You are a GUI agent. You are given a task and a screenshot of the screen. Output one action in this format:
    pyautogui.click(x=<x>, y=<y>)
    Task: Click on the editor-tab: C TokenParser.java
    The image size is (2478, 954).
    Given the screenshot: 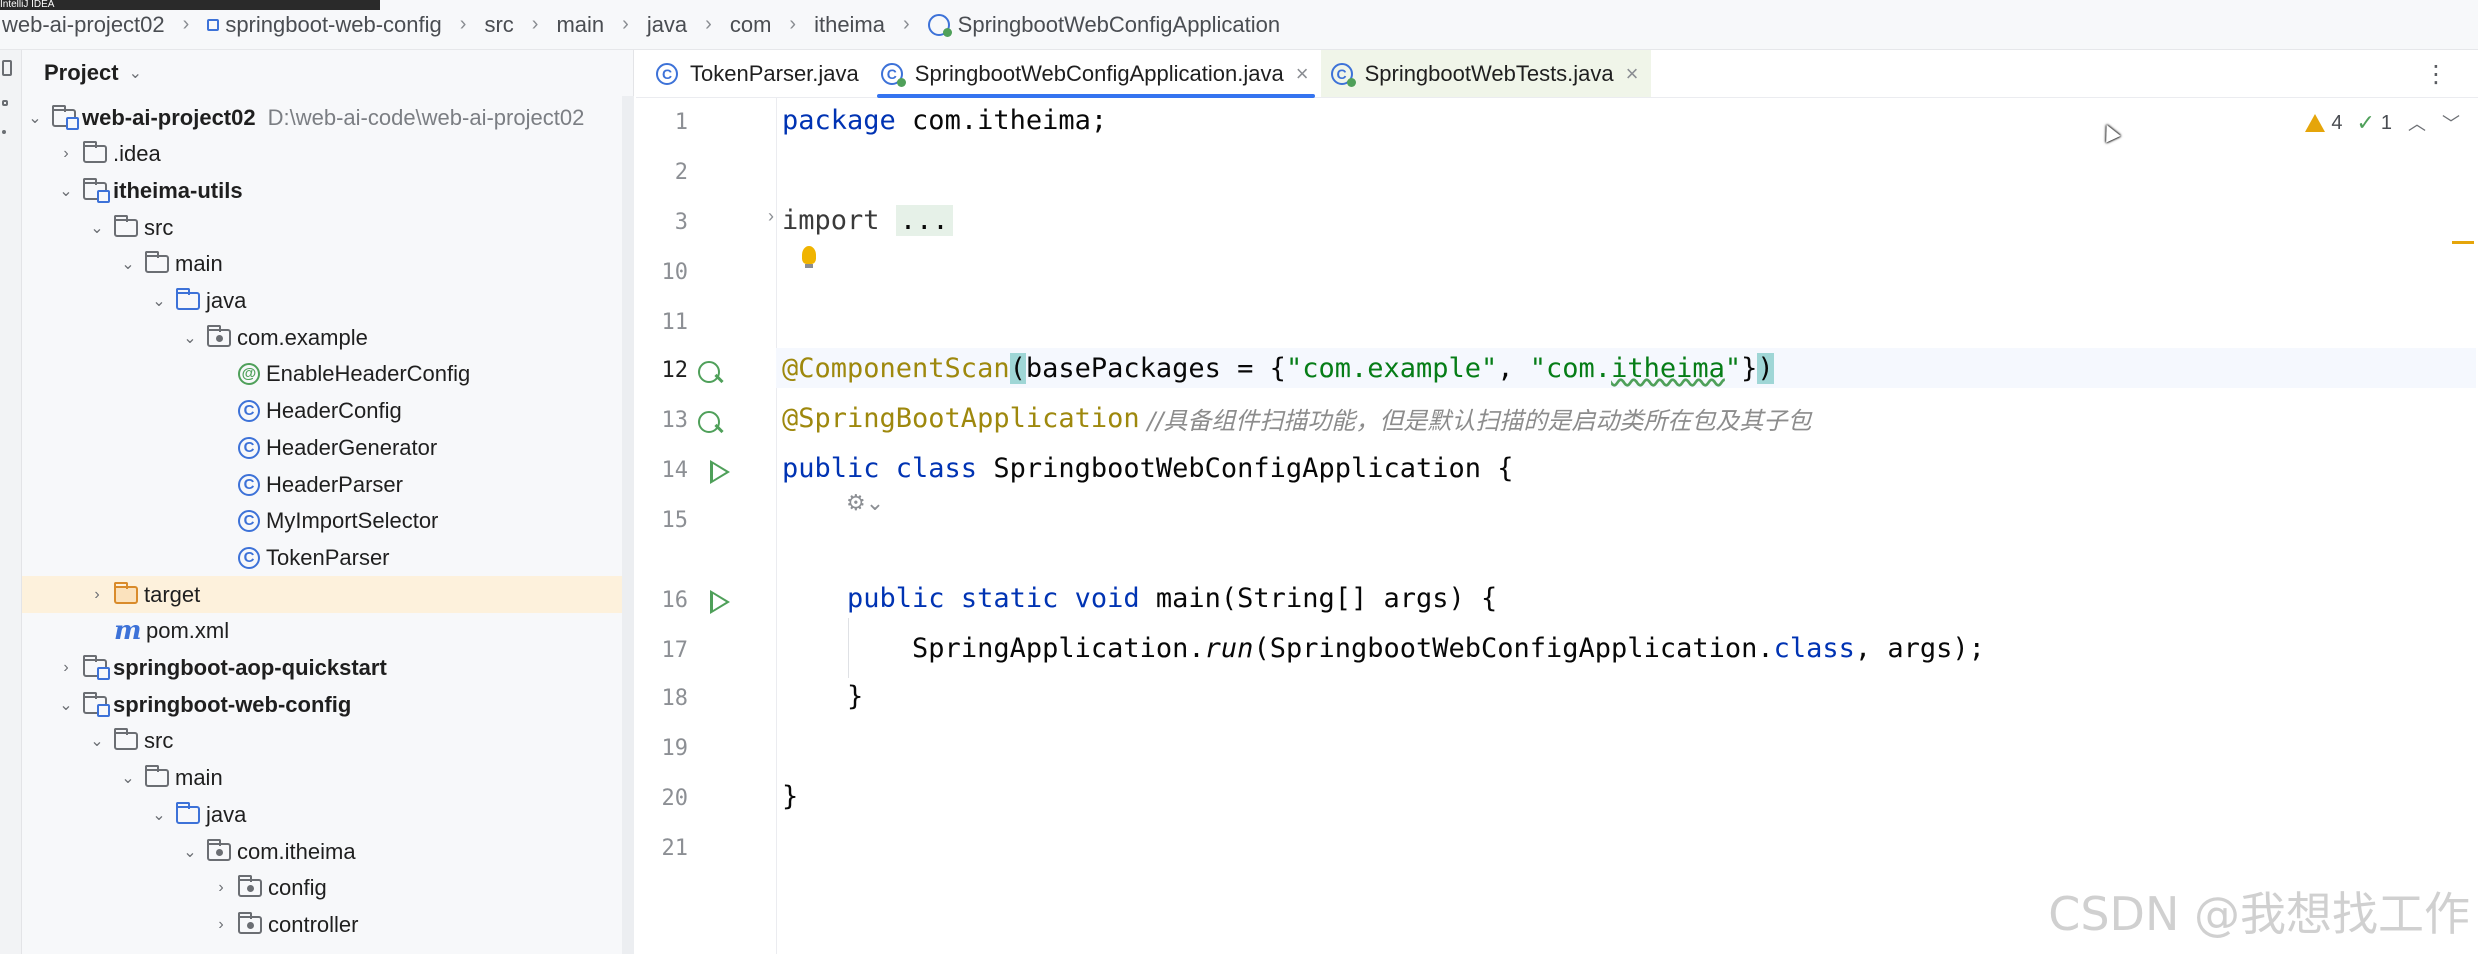 What is the action you would take?
    pyautogui.click(x=758, y=73)
    